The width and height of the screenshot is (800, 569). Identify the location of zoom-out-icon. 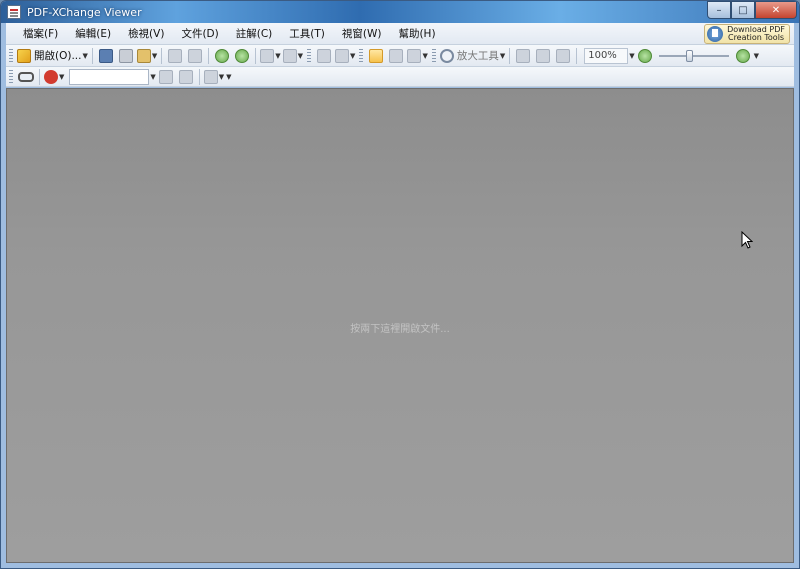
(644, 55).